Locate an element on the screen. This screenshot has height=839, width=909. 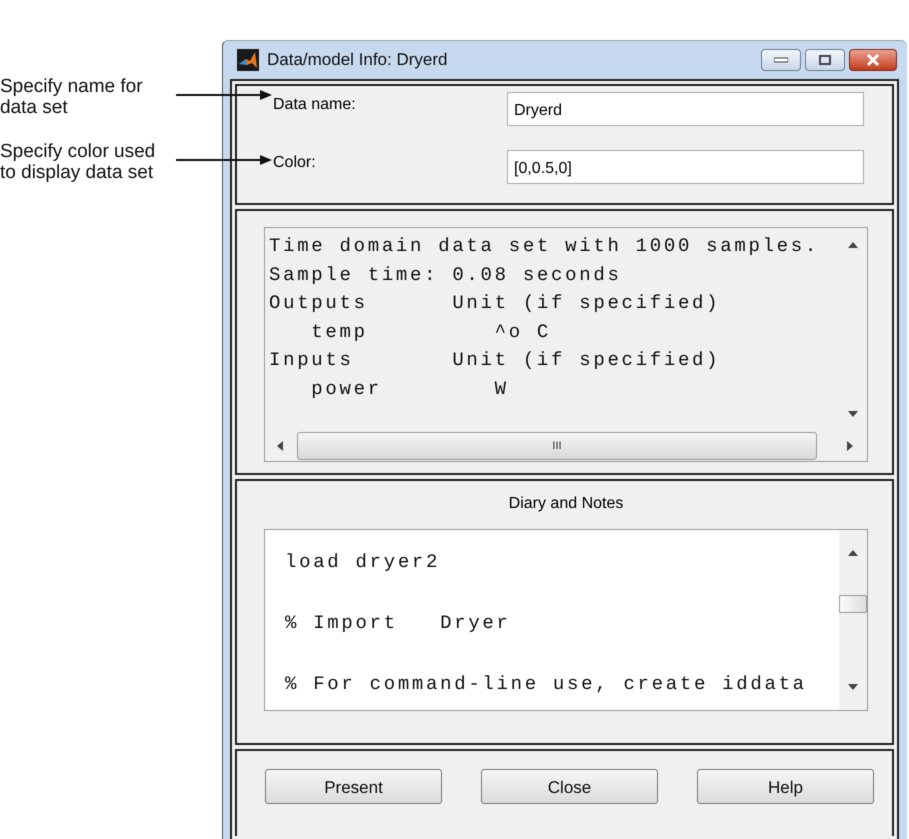
scroll-right-icon is located at coordinates (850, 446).